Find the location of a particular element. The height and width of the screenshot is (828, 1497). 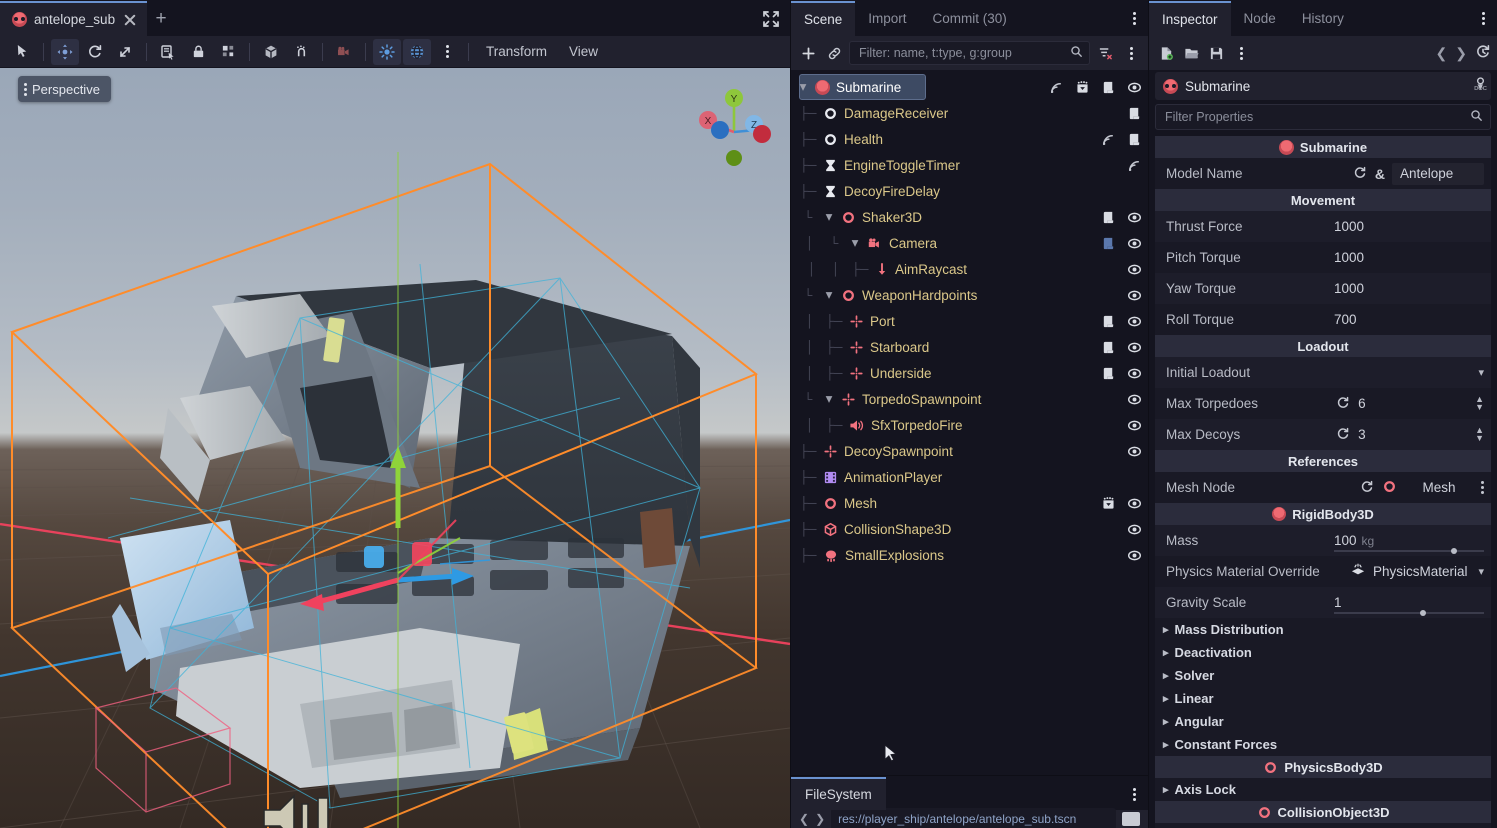

tree-twisty: ▾ is located at coordinates (855, 242).